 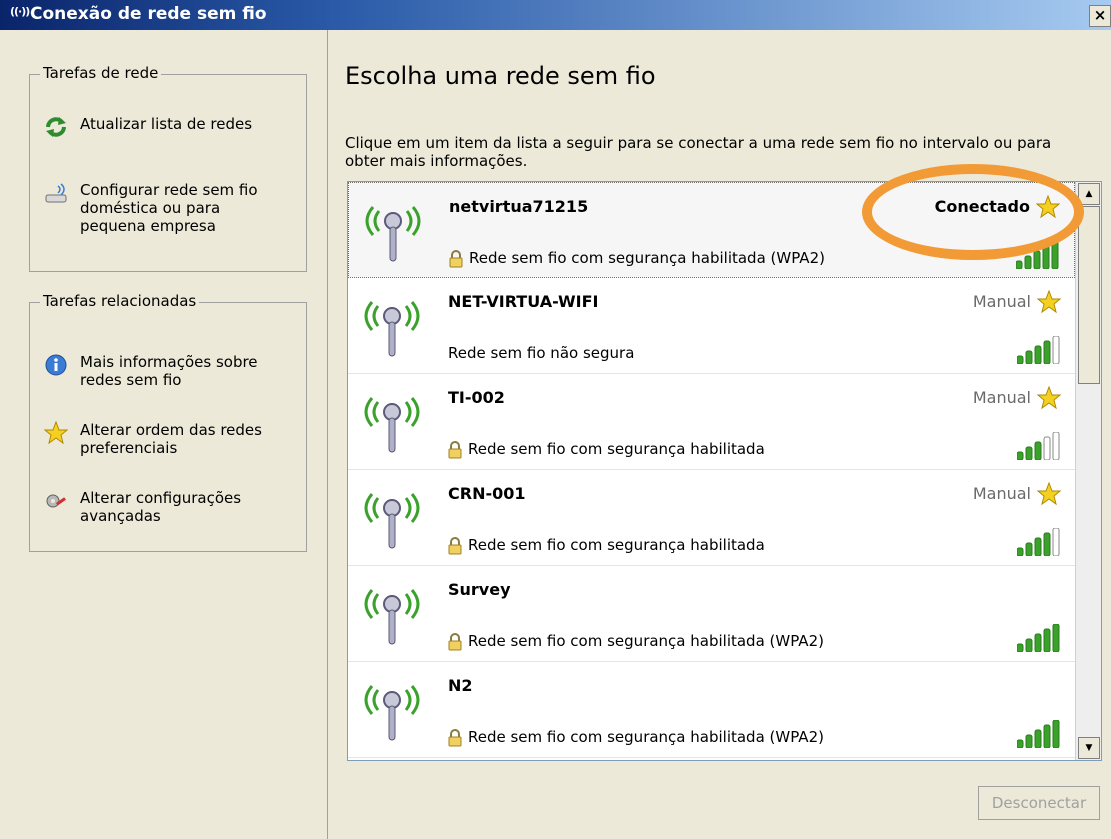 I want to click on network-name: Survey, so click(x=479, y=589).